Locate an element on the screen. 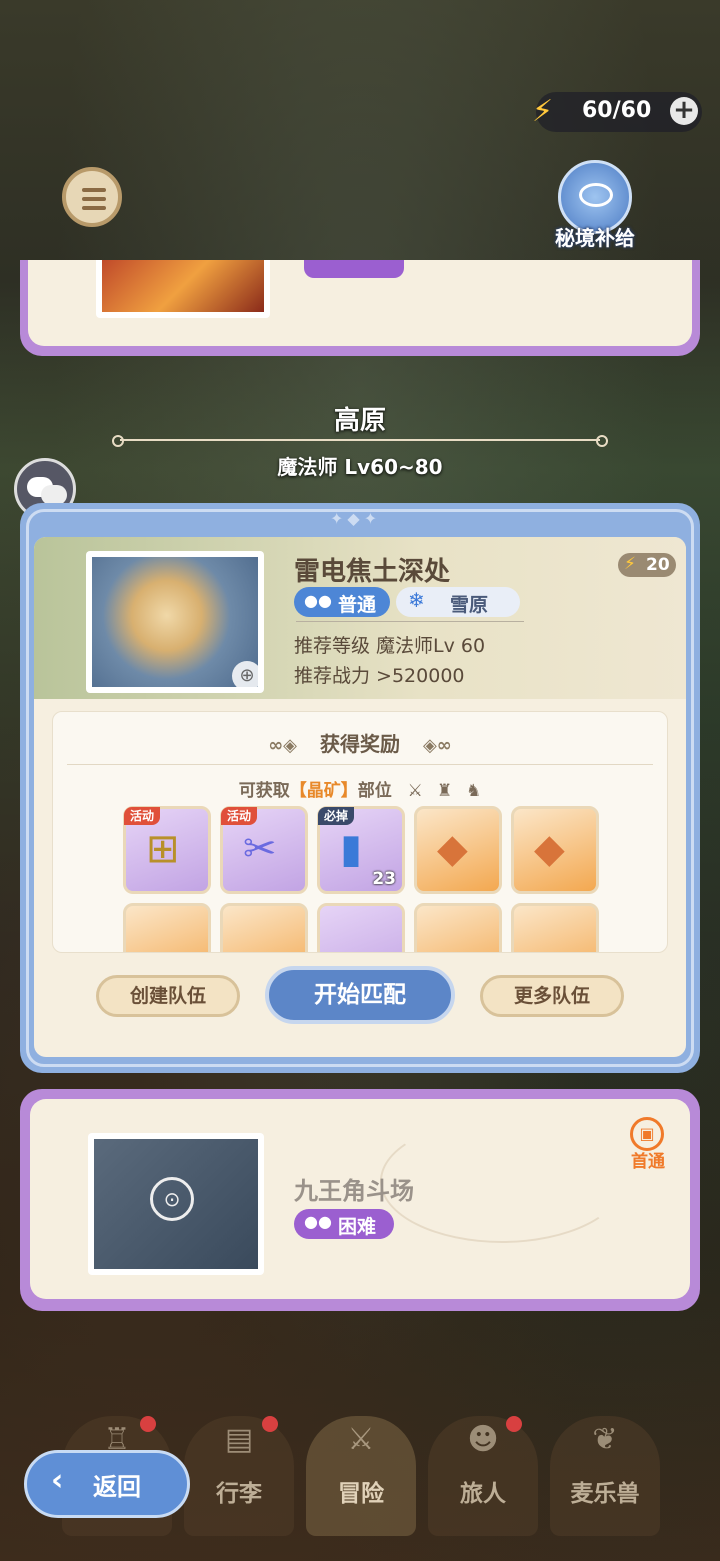 The width and height of the screenshot is (720, 1561). available-parts: 可获取【晶矿】部位 ⚔ ♜ ♞ is located at coordinates (360, 791).